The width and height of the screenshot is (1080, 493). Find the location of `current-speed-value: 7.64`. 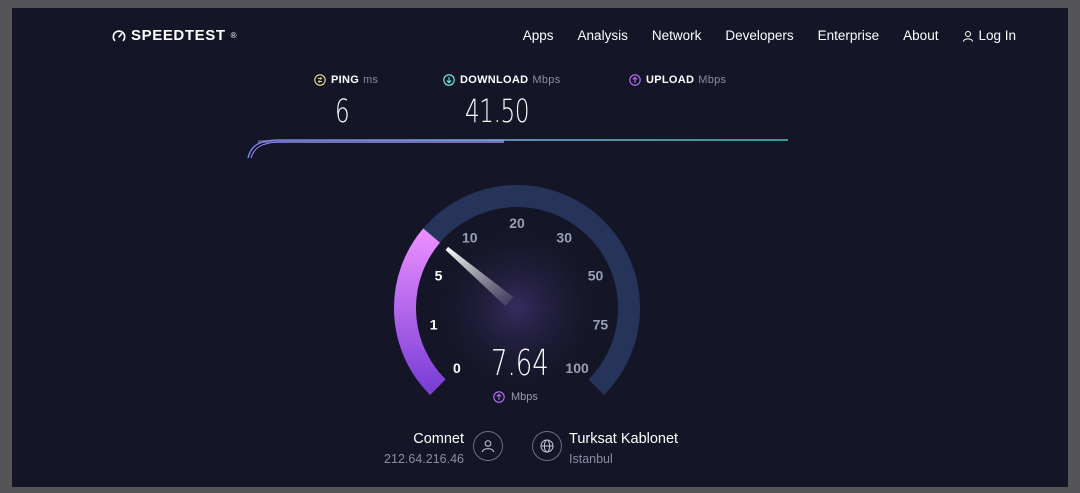

current-speed-value: 7.64 is located at coordinates (520, 363).